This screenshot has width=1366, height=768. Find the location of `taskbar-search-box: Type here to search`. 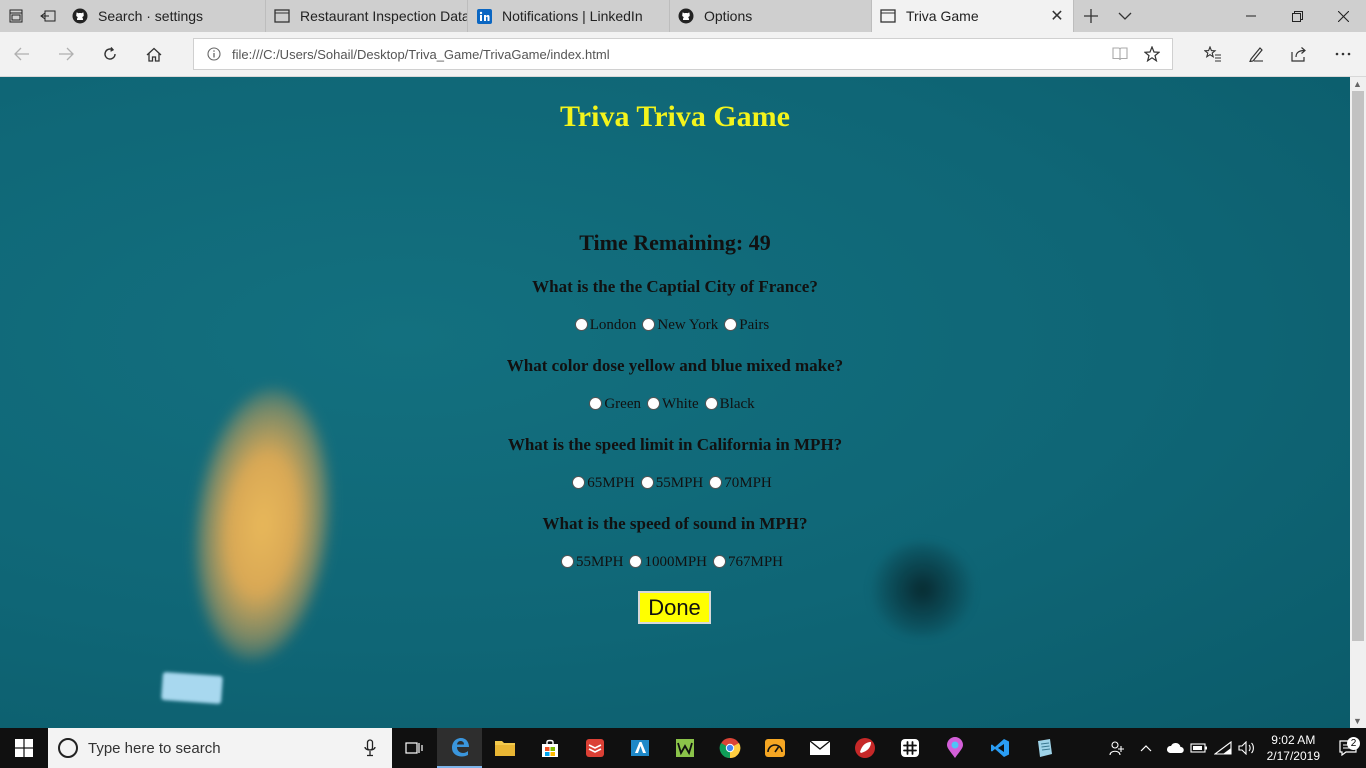

taskbar-search-box: Type here to search is located at coordinates (220, 748).